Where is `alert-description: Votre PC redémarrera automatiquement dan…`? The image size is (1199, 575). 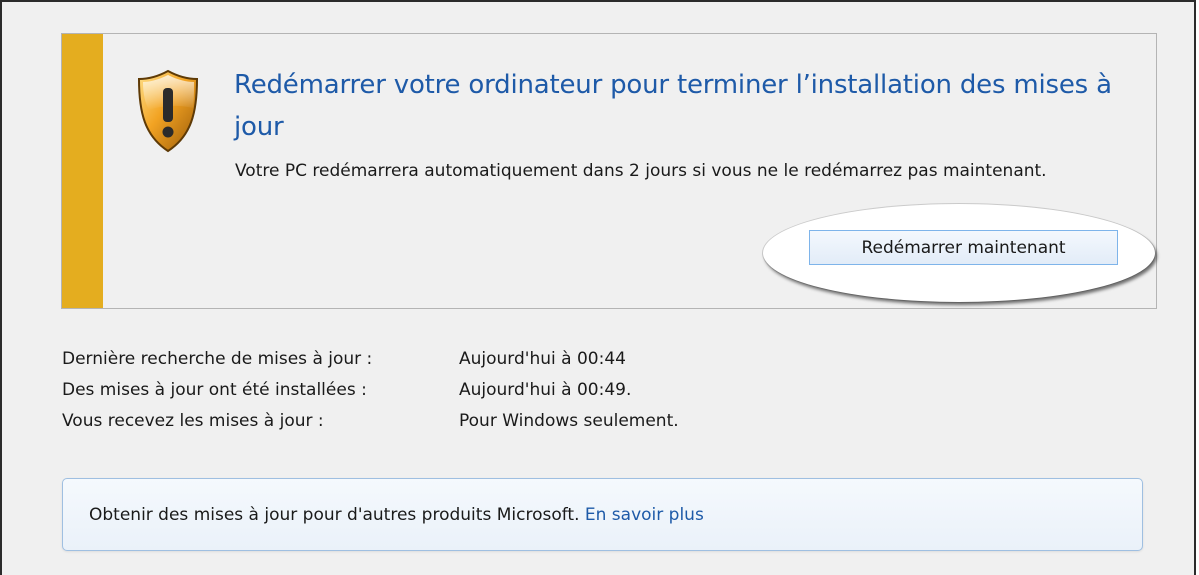
alert-description: Votre PC redémarrera automatiquement dan… is located at coordinates (641, 171).